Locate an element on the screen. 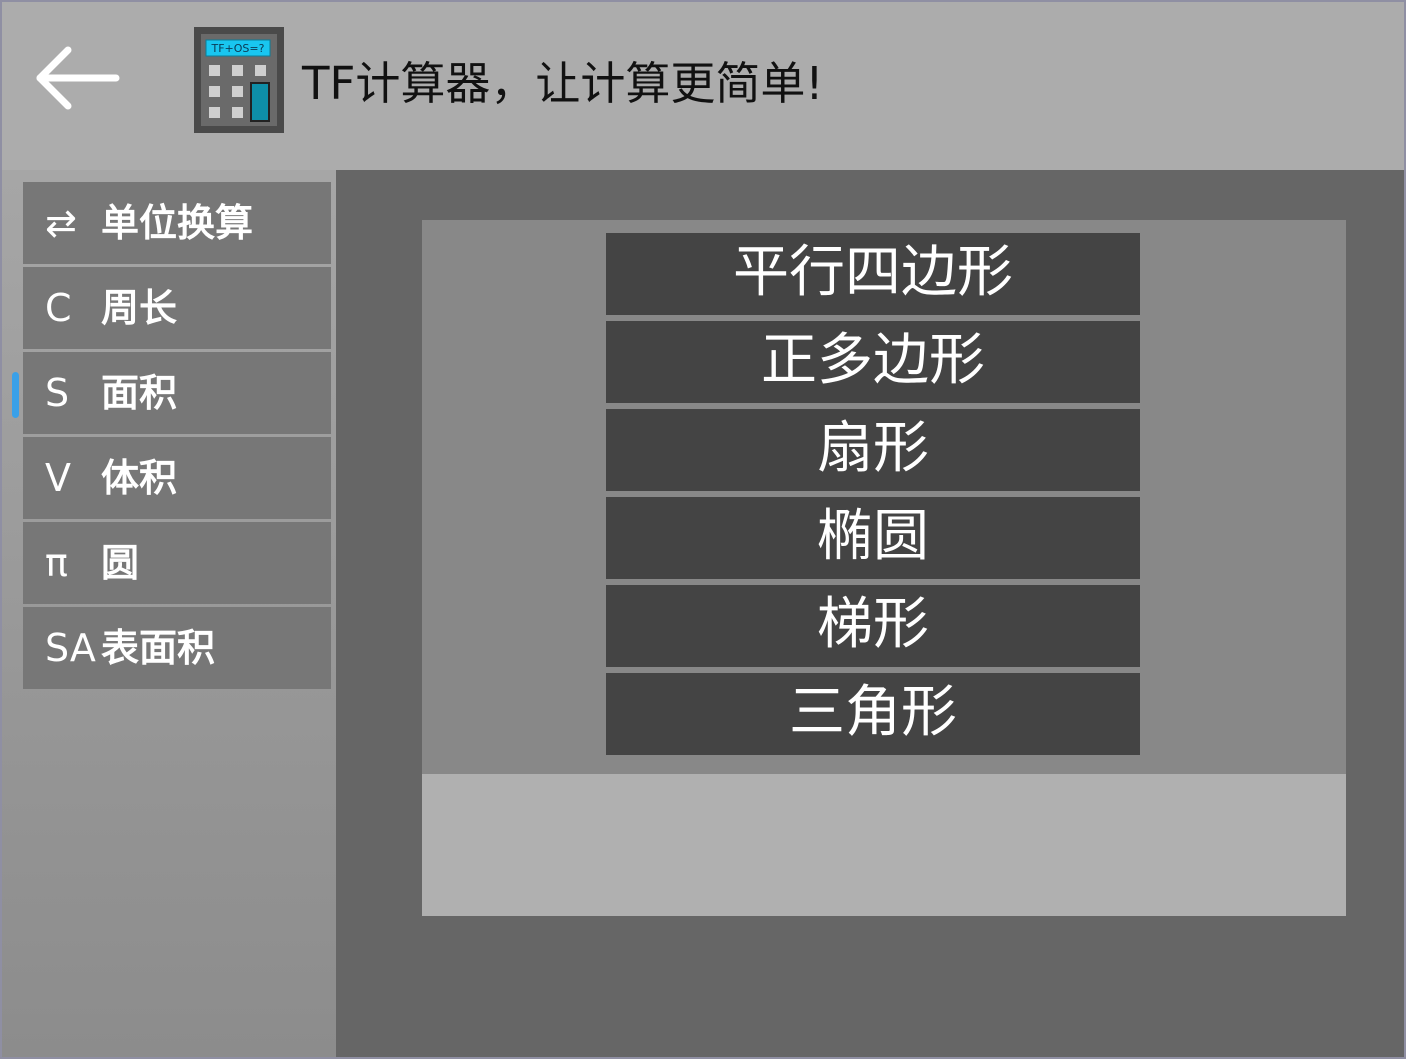  arrow-left-icon is located at coordinates (78, 78).